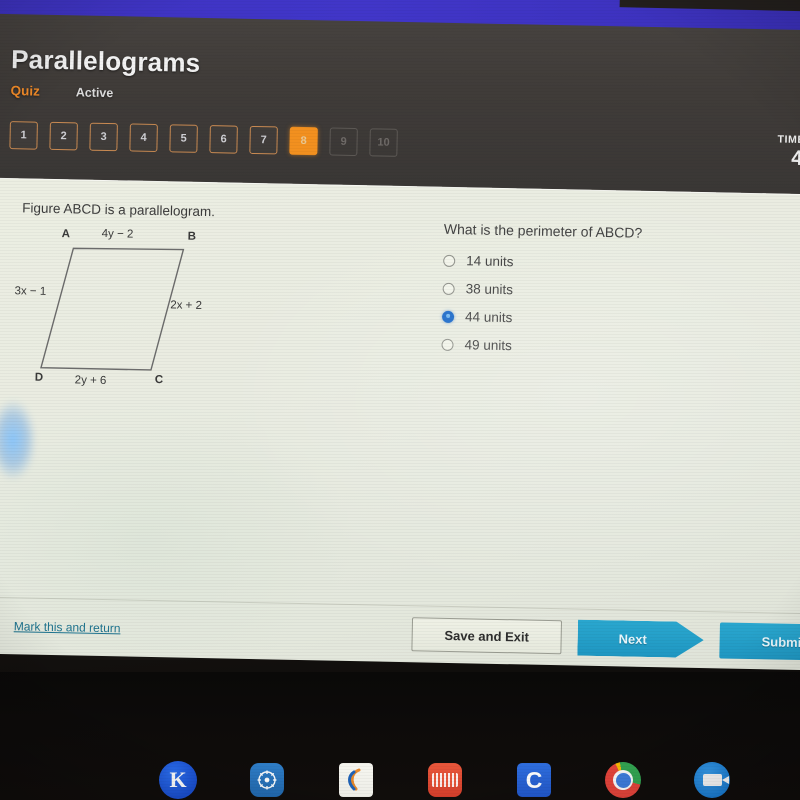  What do you see at coordinates (623, 780) in the screenshot?
I see `chrome-icon` at bounding box center [623, 780].